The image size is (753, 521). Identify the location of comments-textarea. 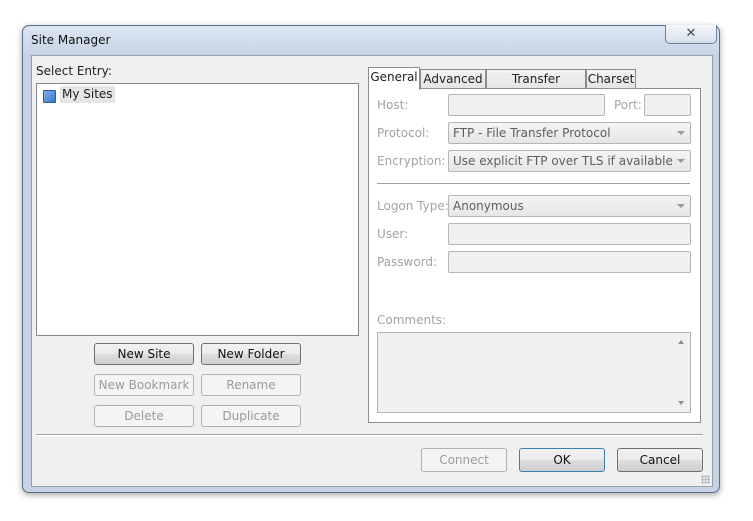
(534, 372).